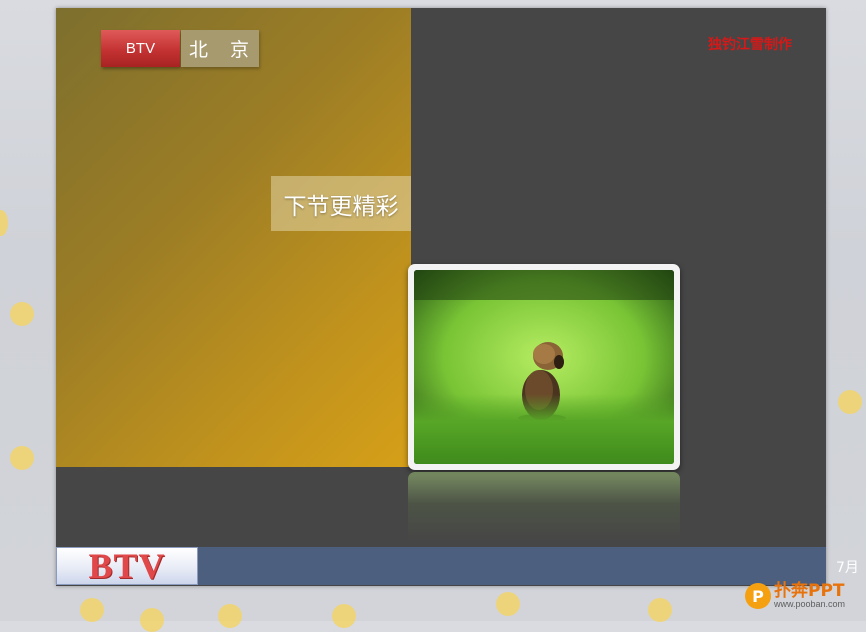 The width and height of the screenshot is (866, 632). I want to click on watermark-text: 扑奔PPT www.pooban.com, so click(809, 596).